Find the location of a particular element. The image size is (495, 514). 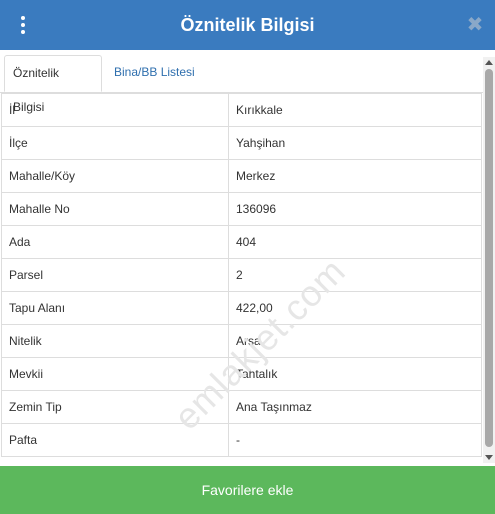

attribute-key: Pafta is located at coordinates (115, 440).